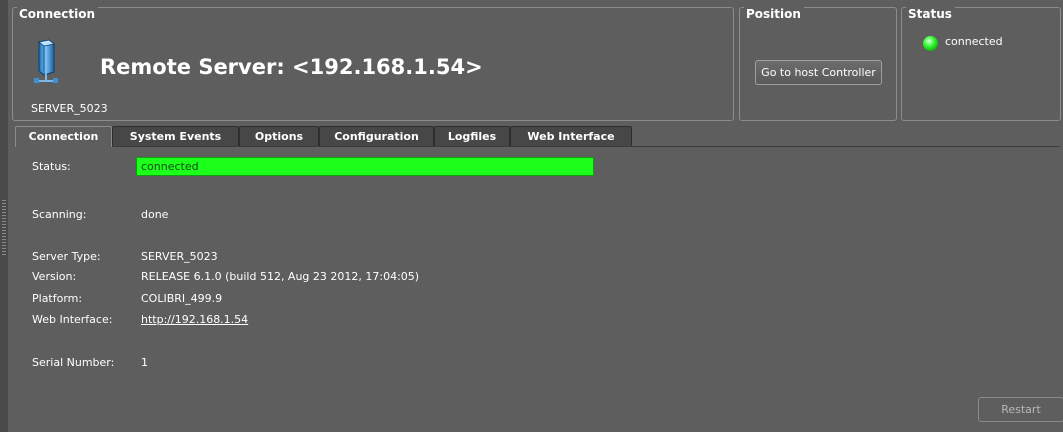 Image resolution: width=1063 pixels, height=432 pixels. Describe the element at coordinates (365, 166) in the screenshot. I see `status-bar: connected` at that location.